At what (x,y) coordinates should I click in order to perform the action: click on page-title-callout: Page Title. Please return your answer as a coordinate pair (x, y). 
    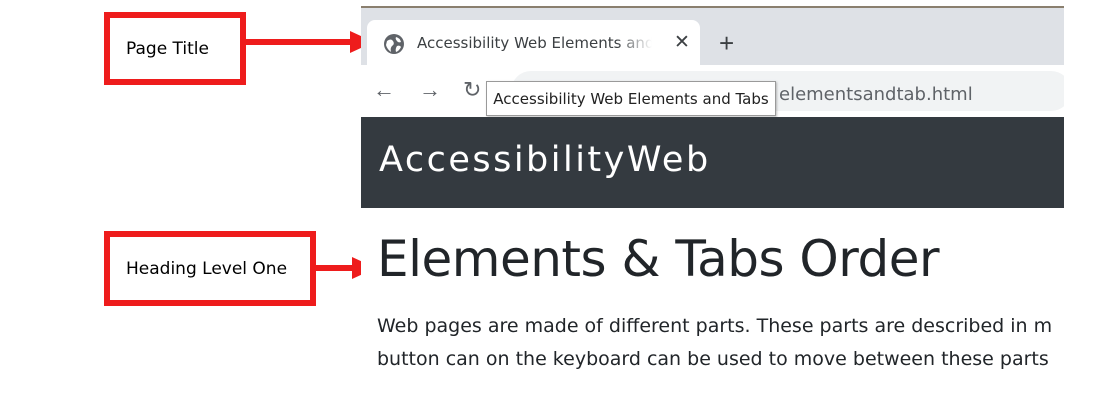
    Looking at the image, I should click on (175, 48).